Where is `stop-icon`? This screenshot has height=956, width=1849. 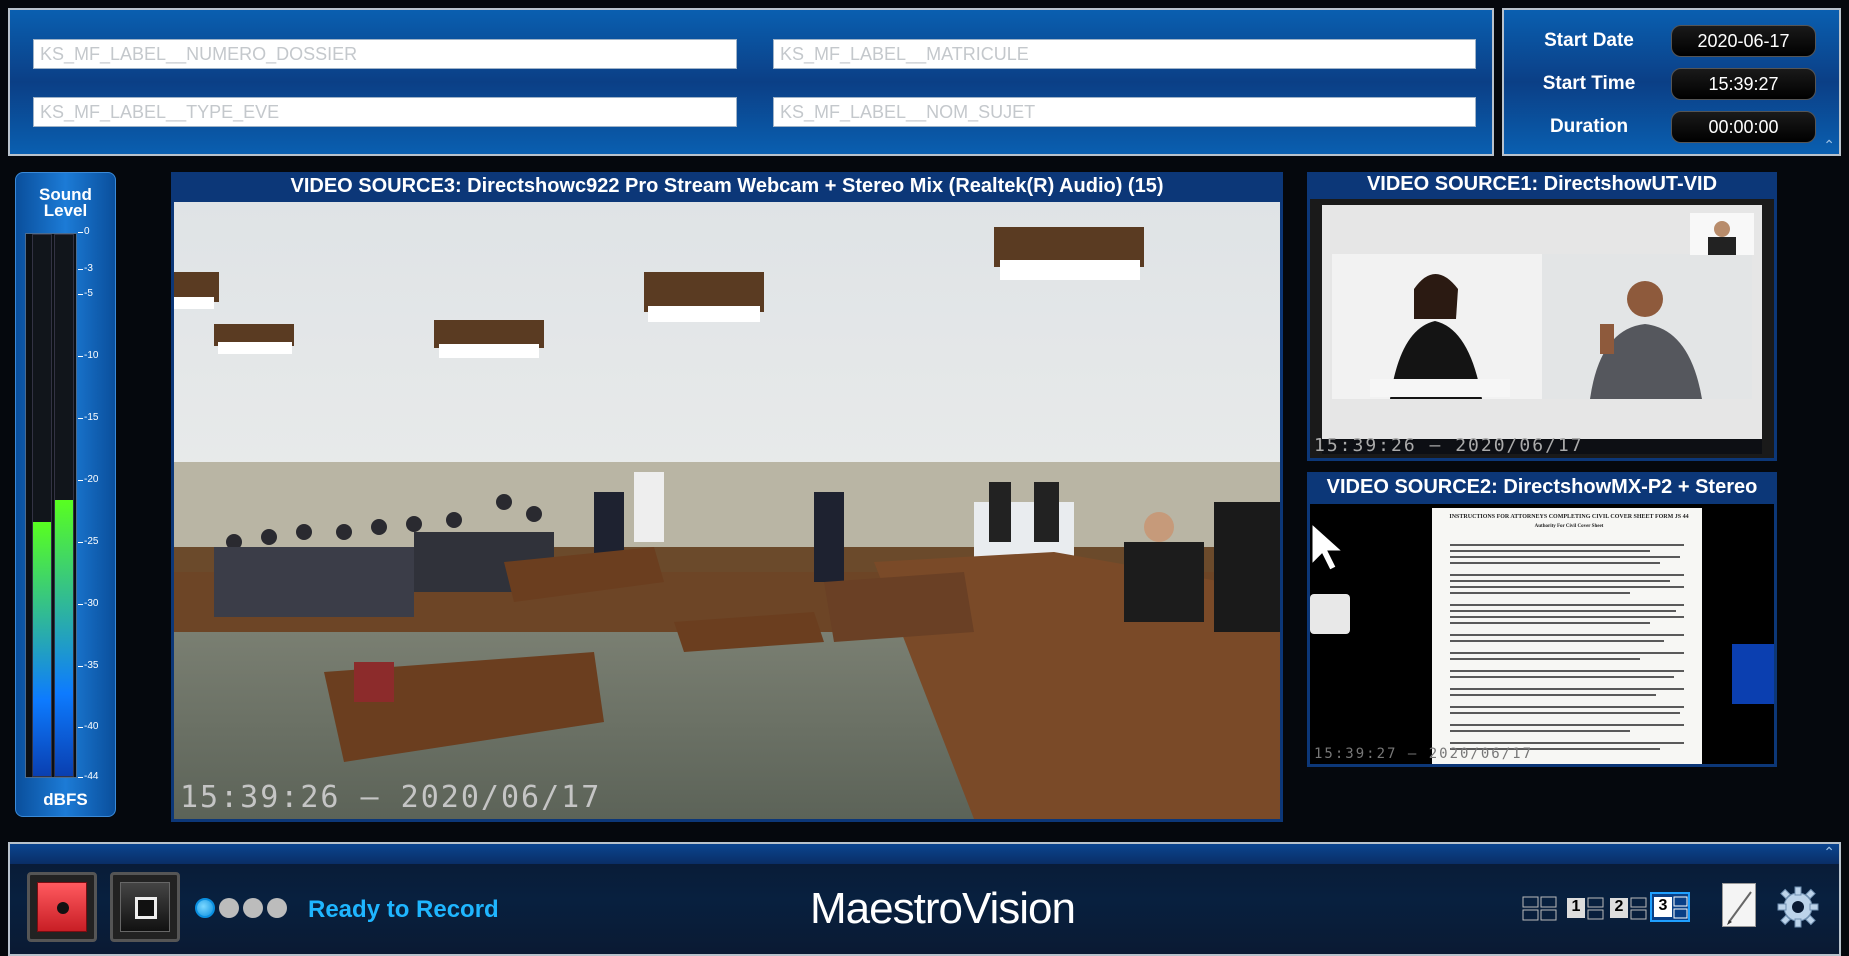 stop-icon is located at coordinates (145, 907).